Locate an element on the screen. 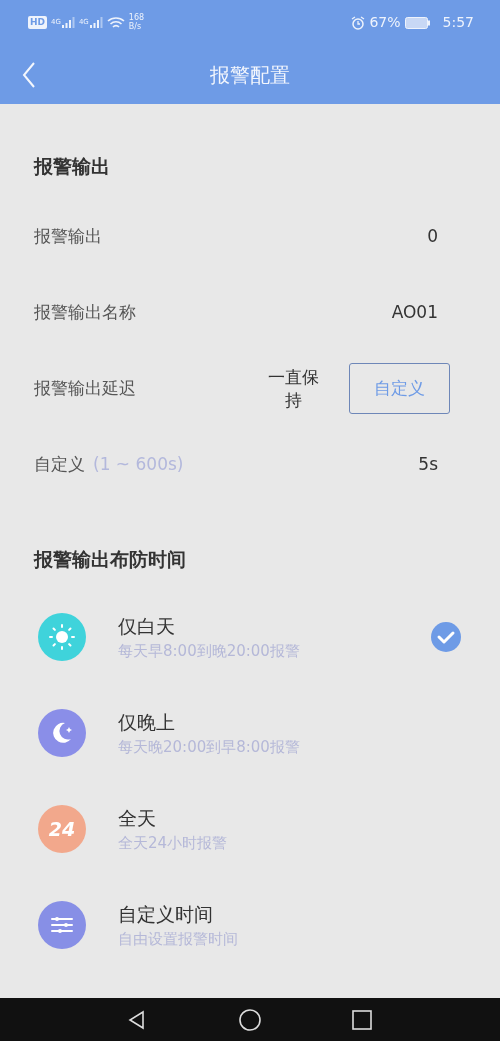 This screenshot has height=1041, width=500. page-title: 报警配置 is located at coordinates (250, 75).